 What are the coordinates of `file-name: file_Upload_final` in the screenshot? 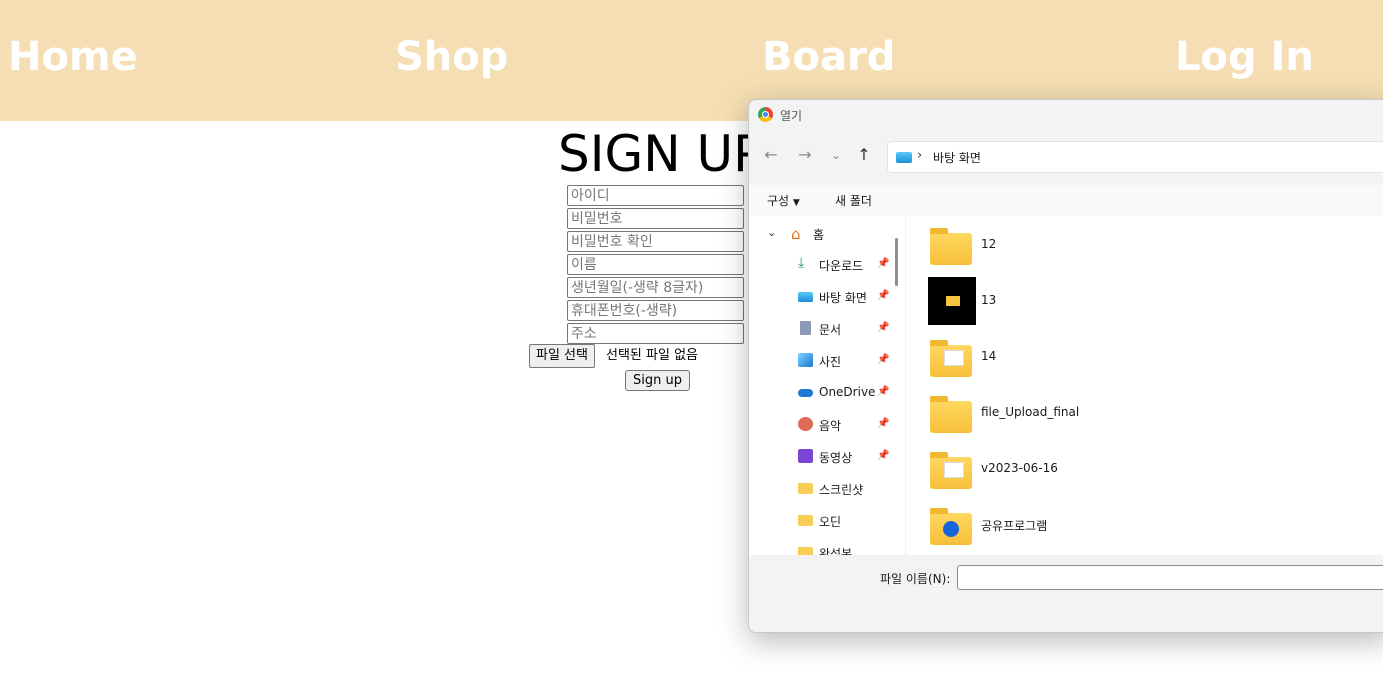 It's located at (1030, 412).